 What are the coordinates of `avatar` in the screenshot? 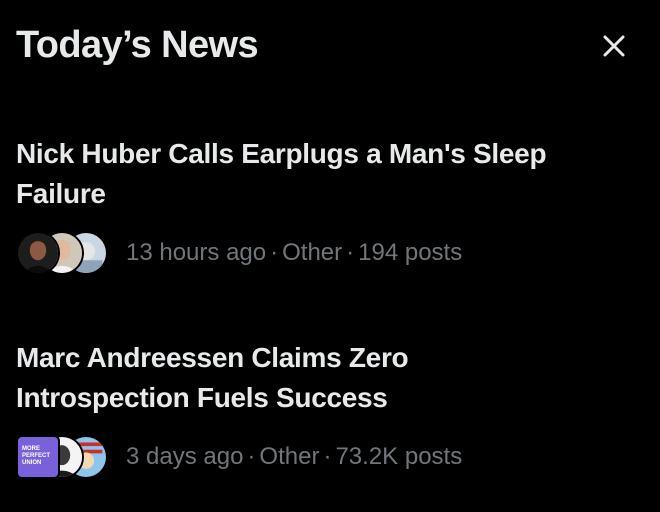 It's located at (38, 253).